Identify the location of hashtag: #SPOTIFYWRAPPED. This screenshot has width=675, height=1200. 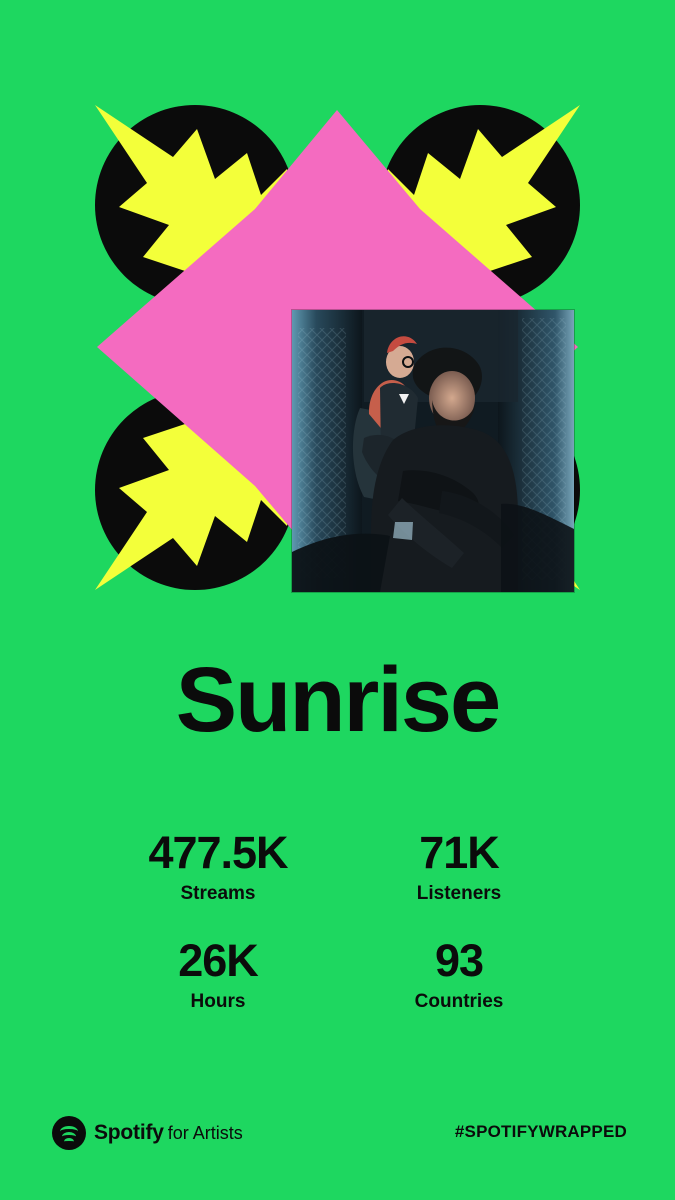
(540, 1131).